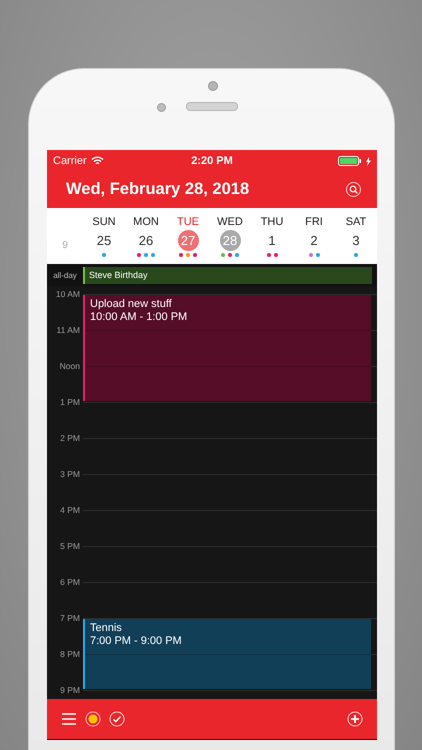  What do you see at coordinates (272, 240) in the screenshot?
I see `date-button: 1` at bounding box center [272, 240].